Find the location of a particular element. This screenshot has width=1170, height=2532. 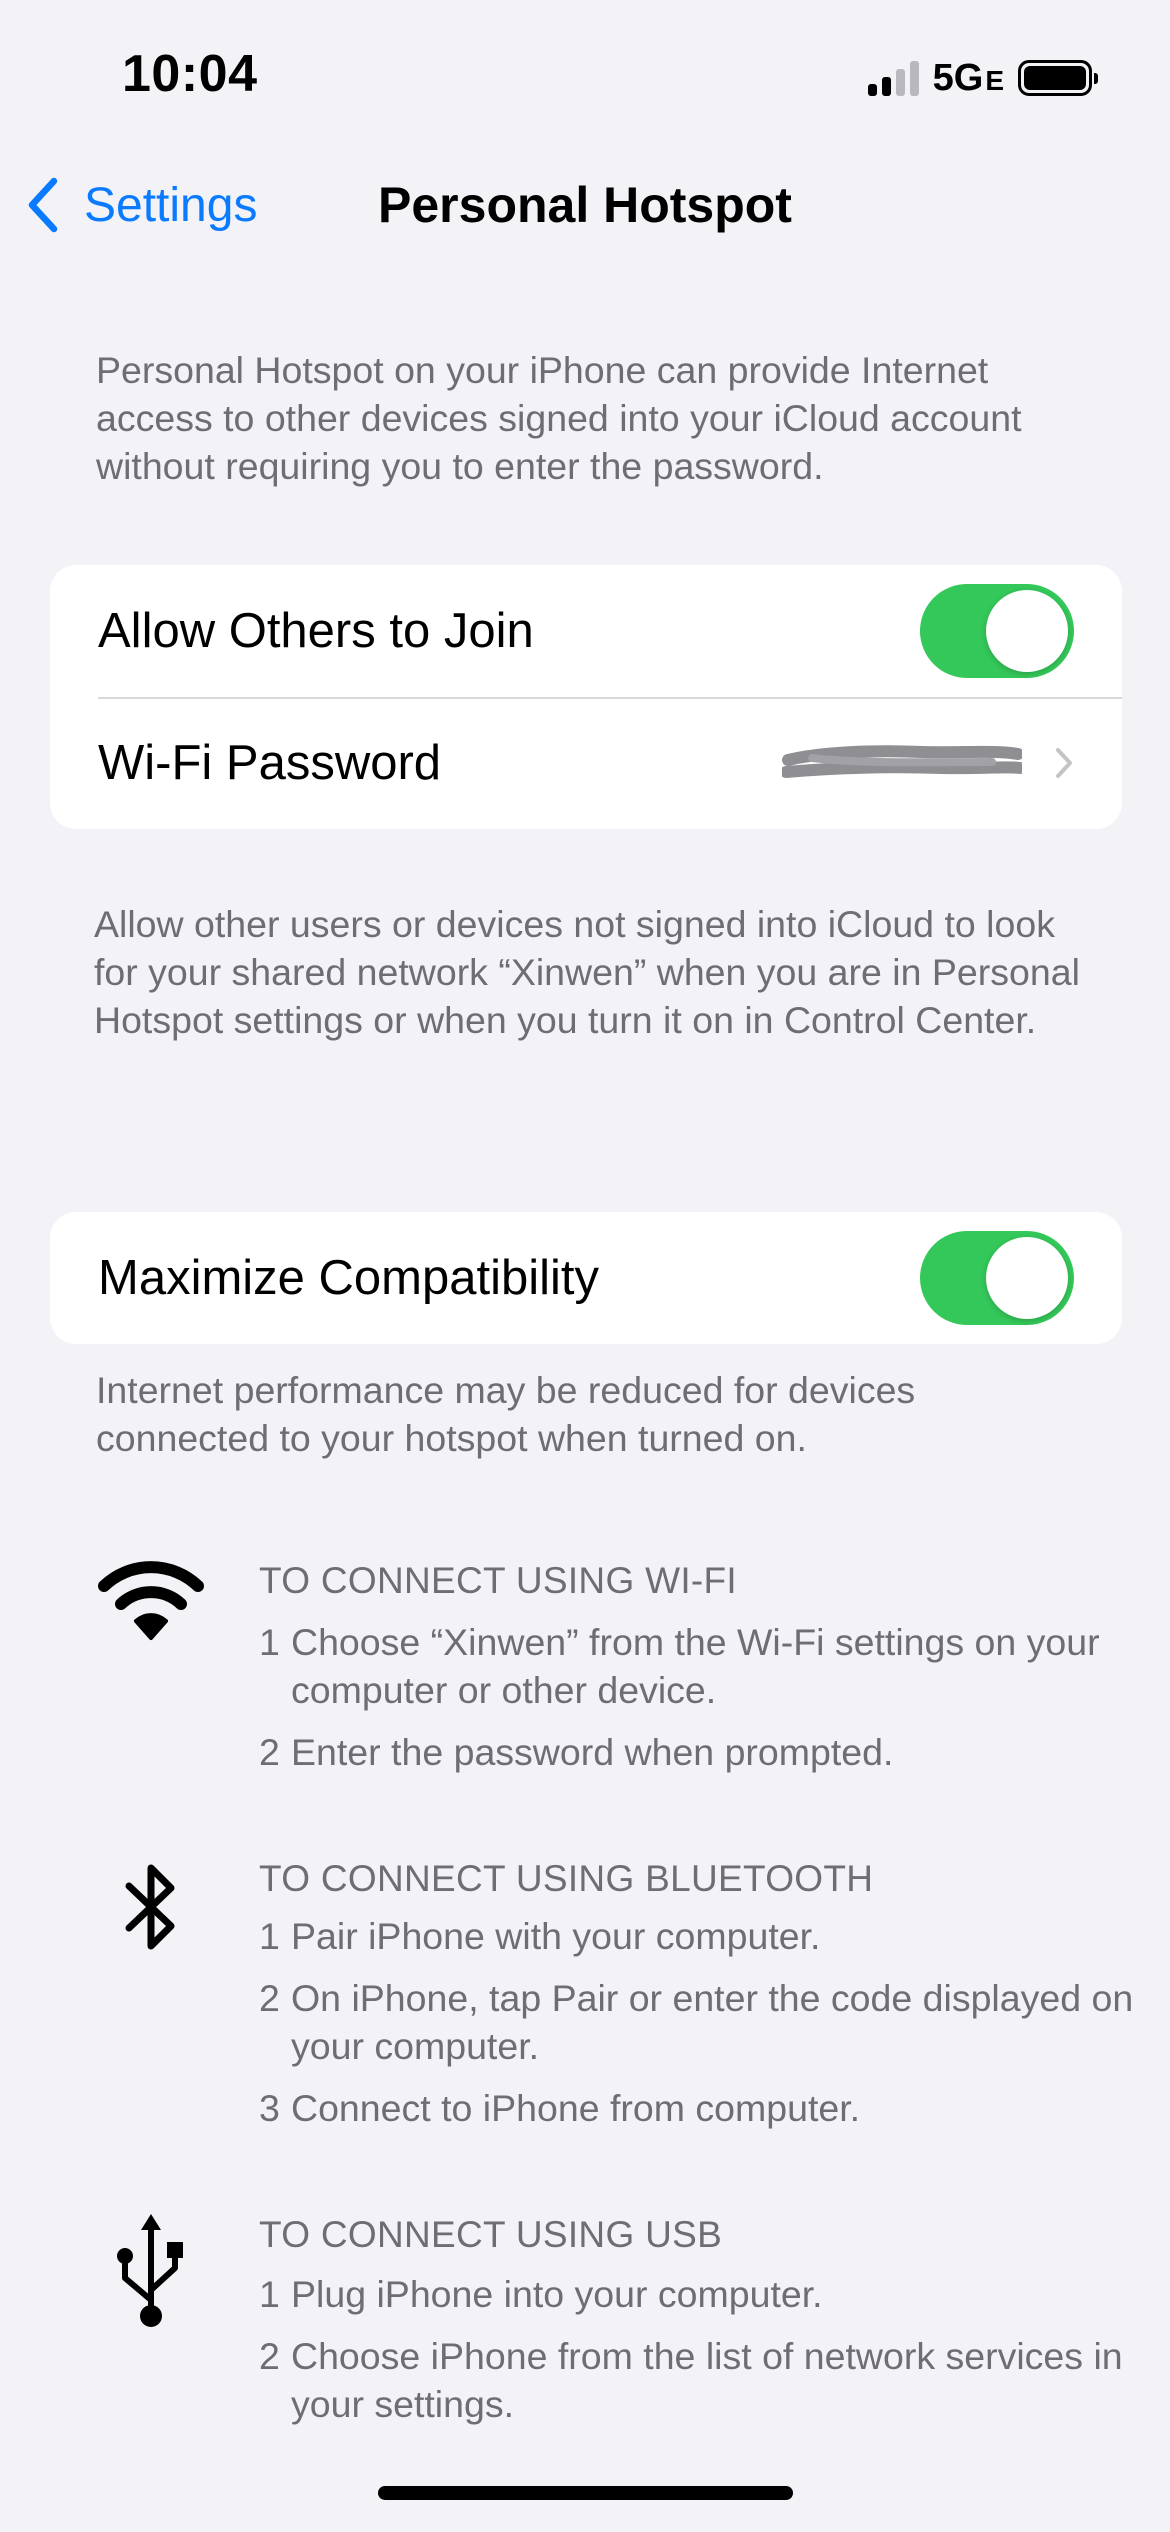

wifi-password-row: Wi-Fi Password is located at coordinates (586, 763).